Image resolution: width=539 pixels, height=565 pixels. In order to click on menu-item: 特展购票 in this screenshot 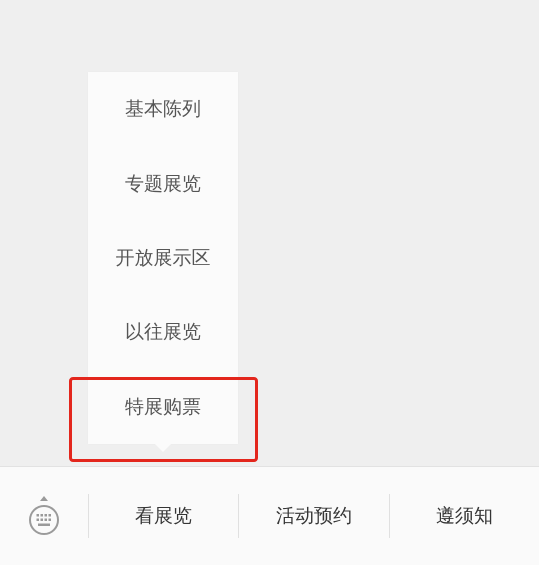, I will do `click(163, 407)`.